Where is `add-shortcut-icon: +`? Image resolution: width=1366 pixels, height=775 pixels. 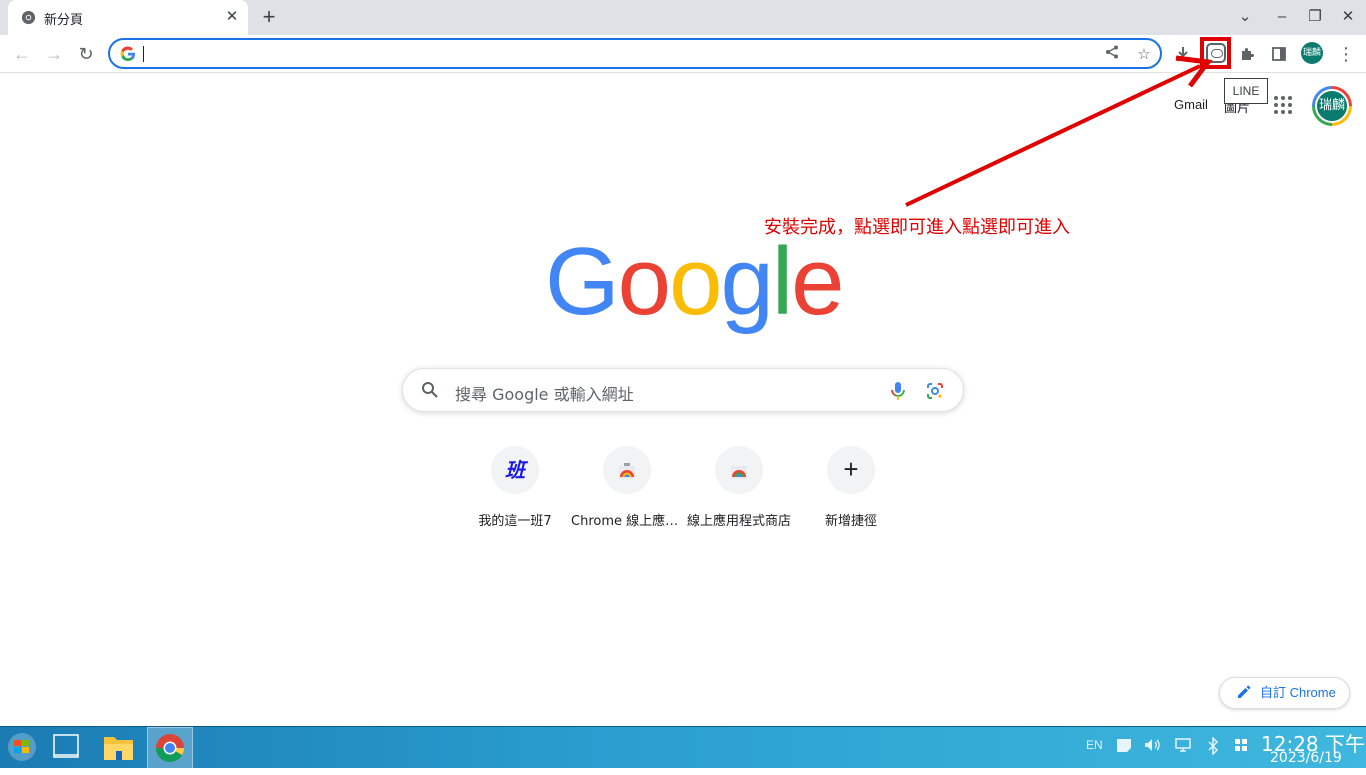 add-shortcut-icon: + is located at coordinates (851, 470).